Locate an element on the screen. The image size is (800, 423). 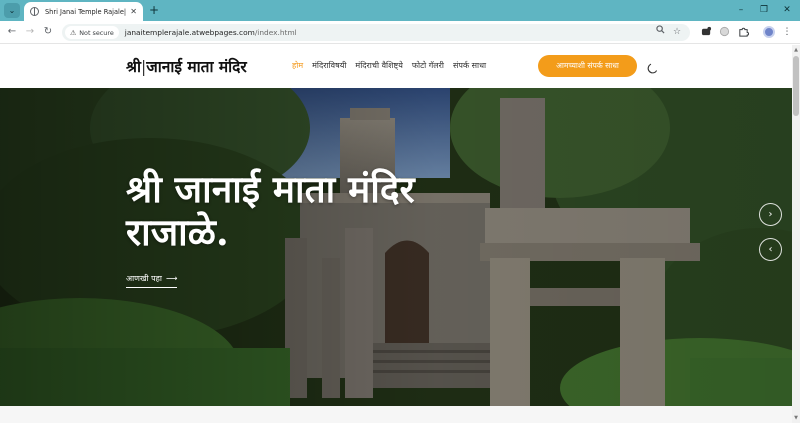
new-tab-button: + is located at coordinates (154, 10).